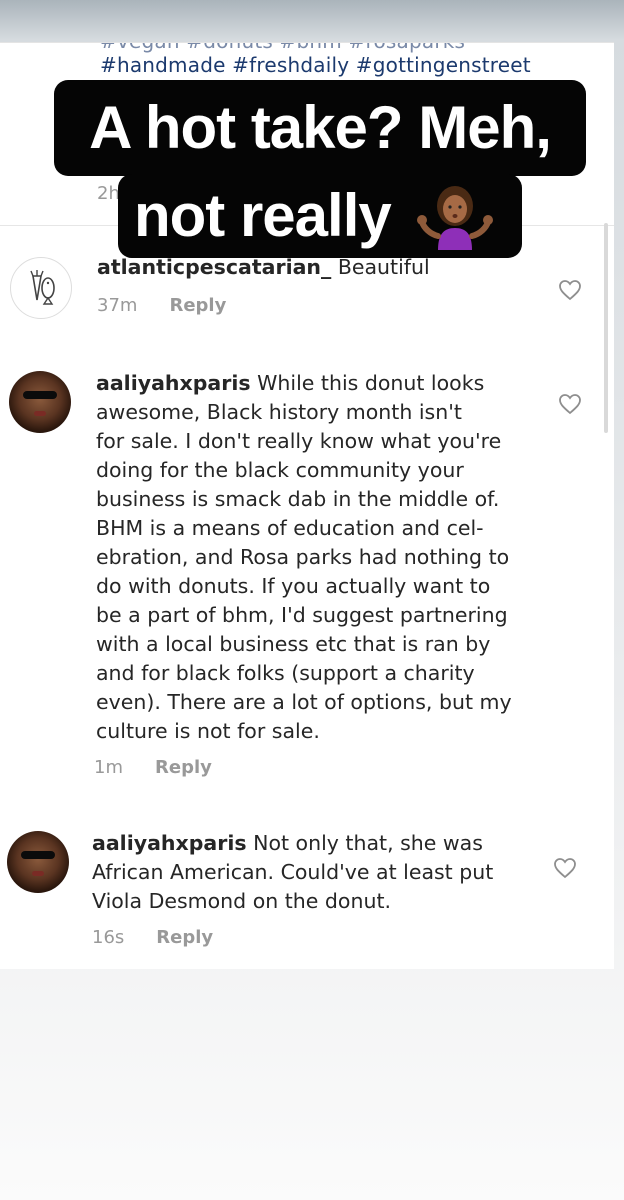  What do you see at coordinates (298, 499) in the screenshot?
I see `comment-text-line: business is smack dab in the middle of.` at bounding box center [298, 499].